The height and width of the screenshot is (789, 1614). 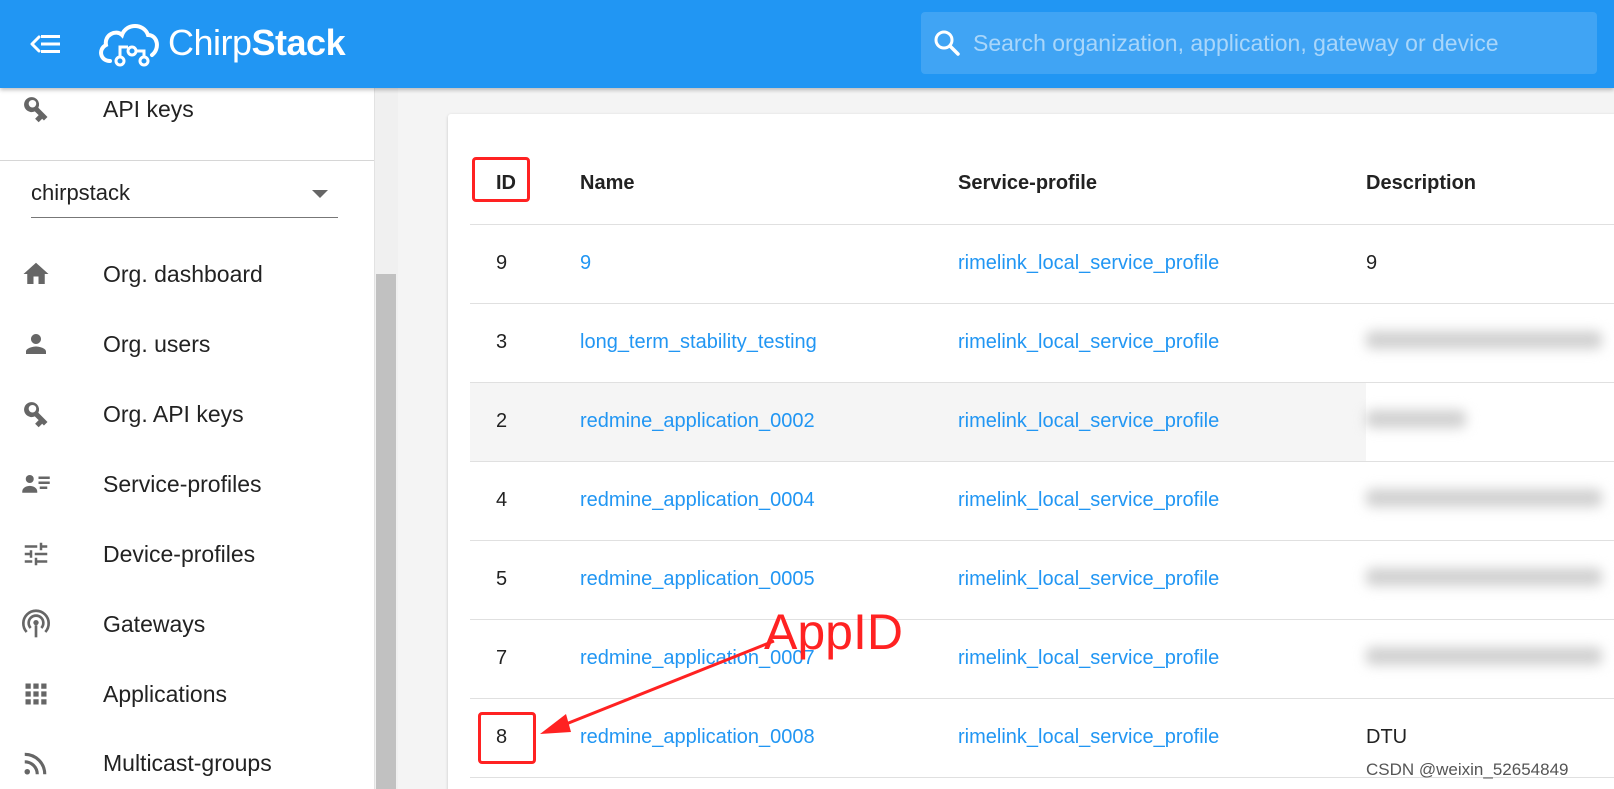 What do you see at coordinates (525, 501) in the screenshot?
I see `cell-id: 4` at bounding box center [525, 501].